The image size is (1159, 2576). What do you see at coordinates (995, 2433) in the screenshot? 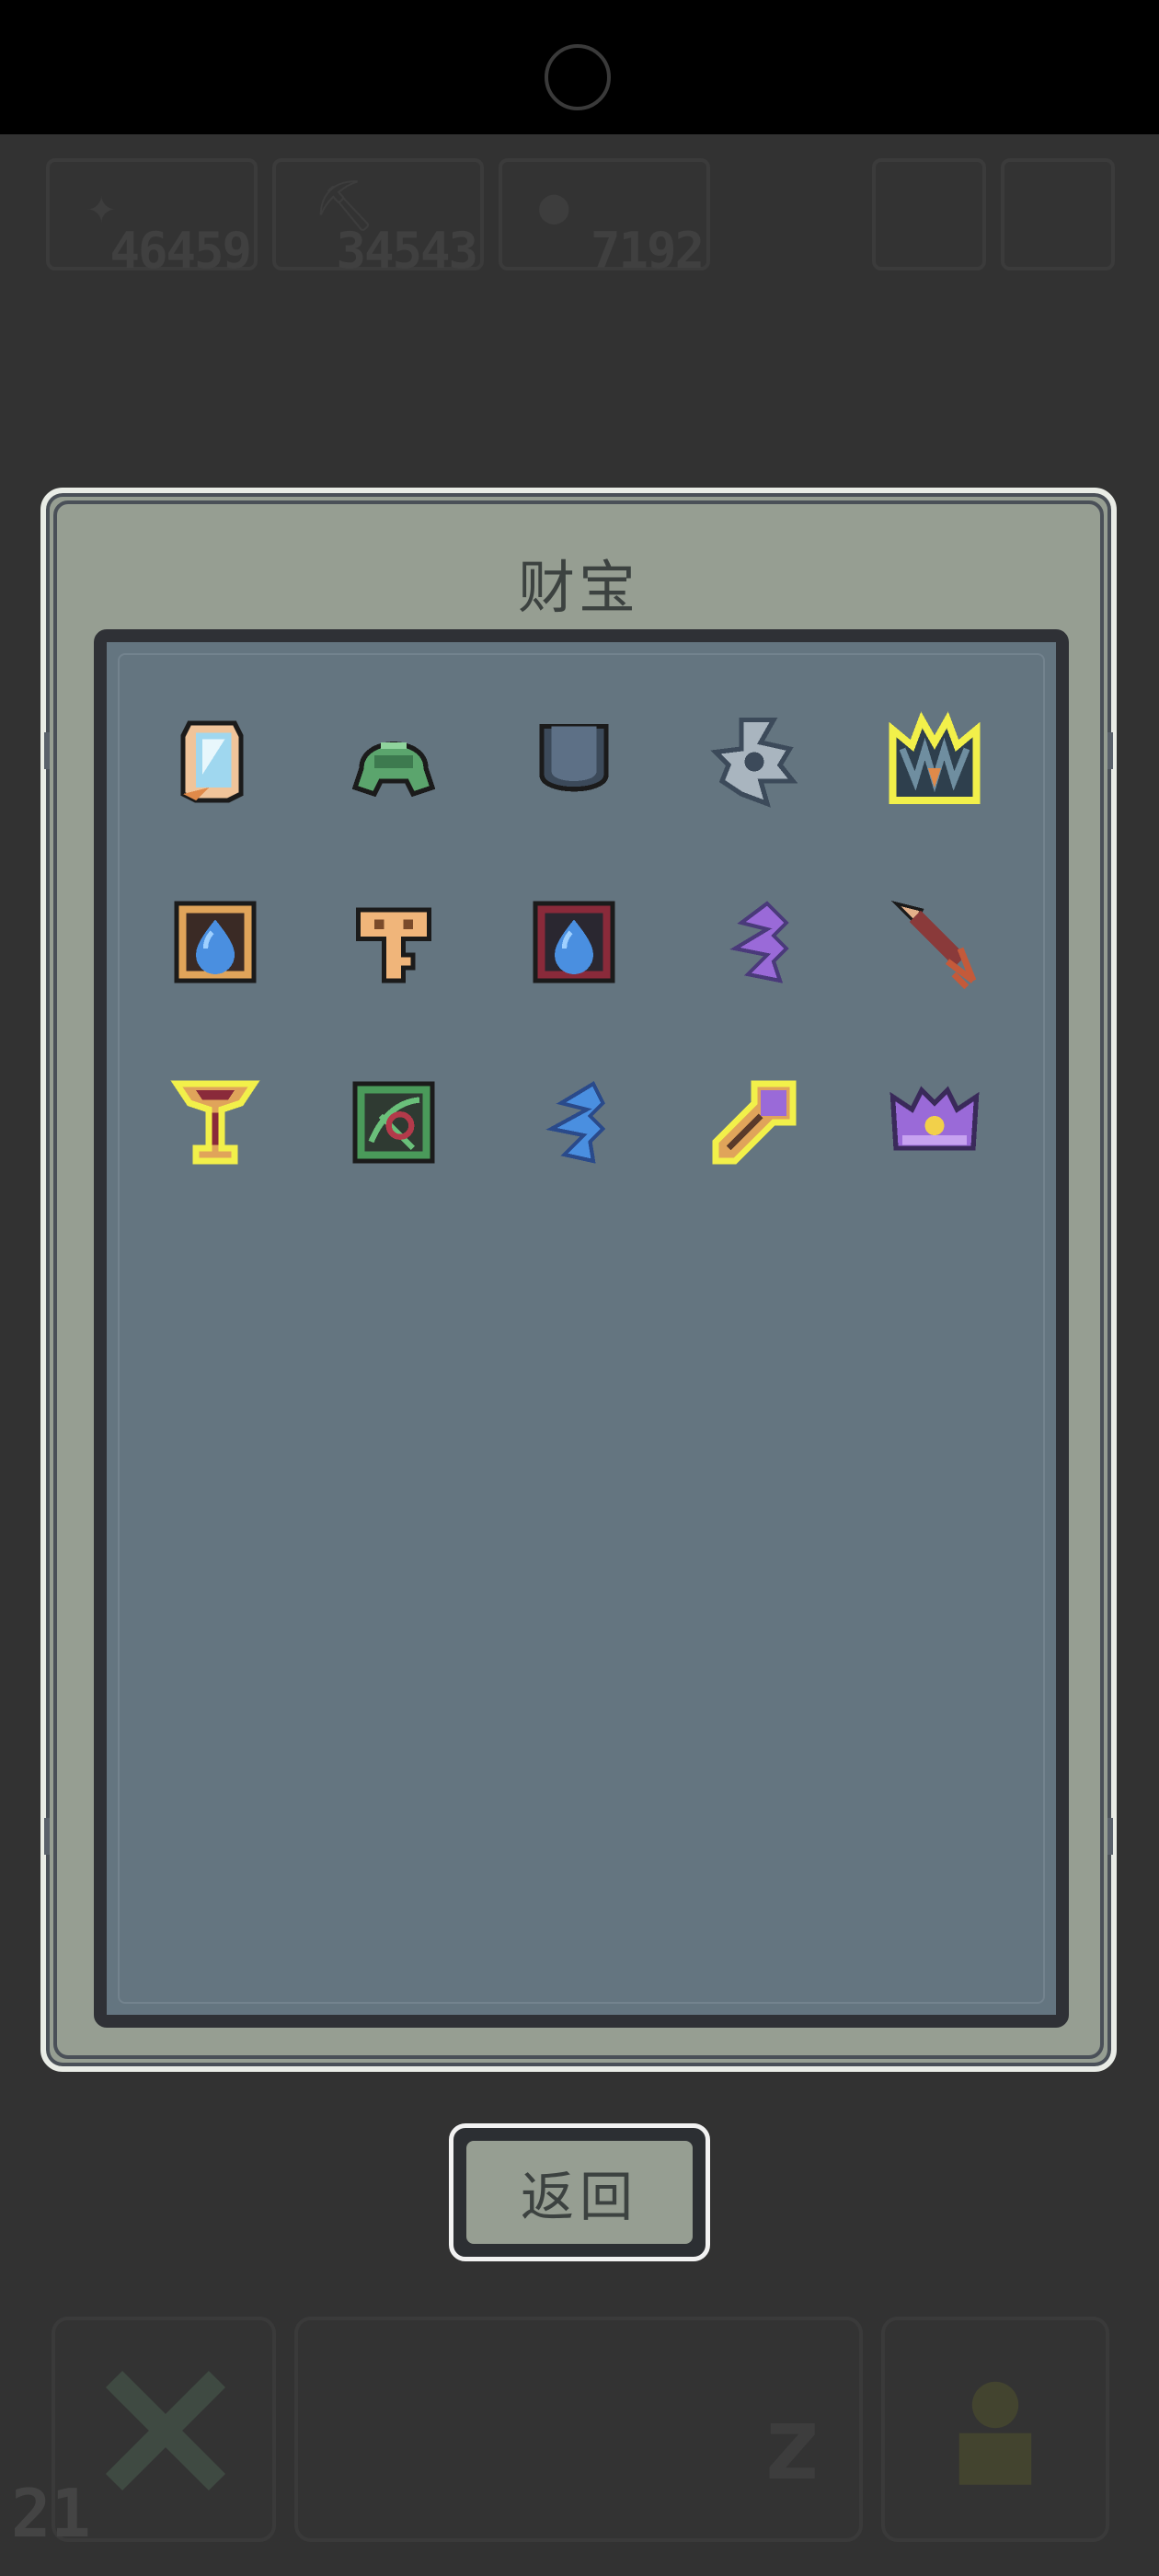
I see `character-icon` at bounding box center [995, 2433].